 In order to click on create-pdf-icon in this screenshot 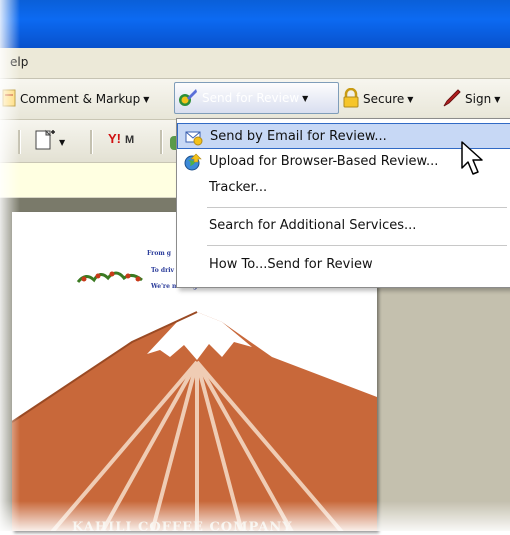, I will do `click(45, 139)`.